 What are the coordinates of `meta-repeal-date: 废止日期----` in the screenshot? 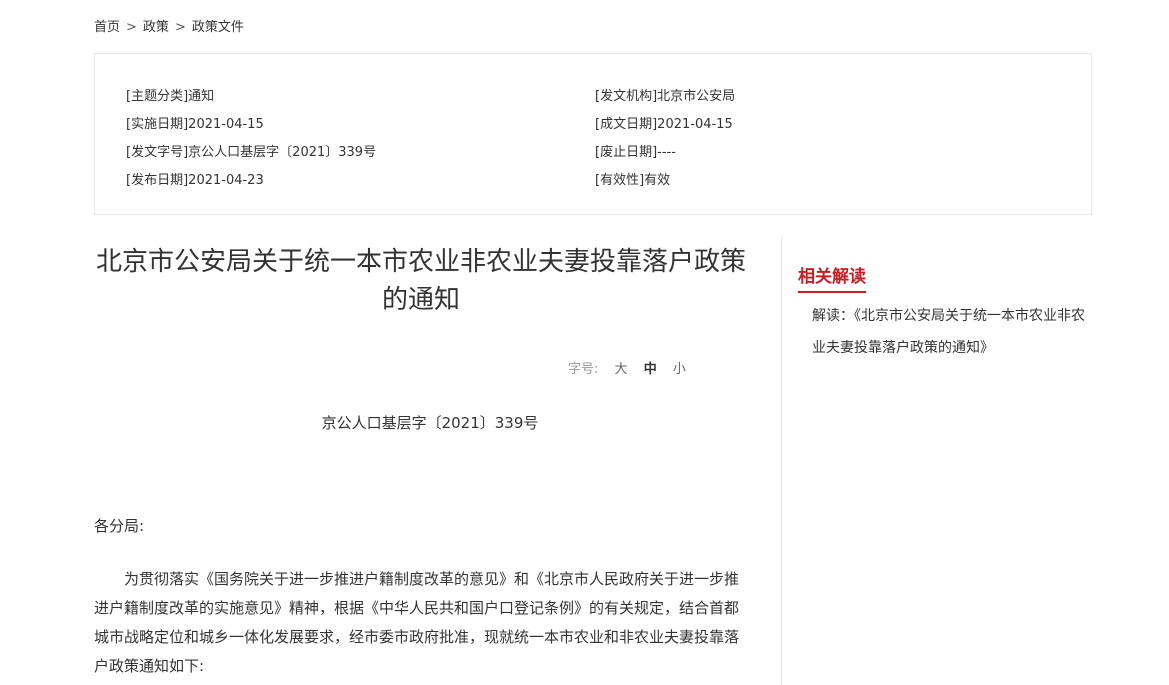 It's located at (635, 150).